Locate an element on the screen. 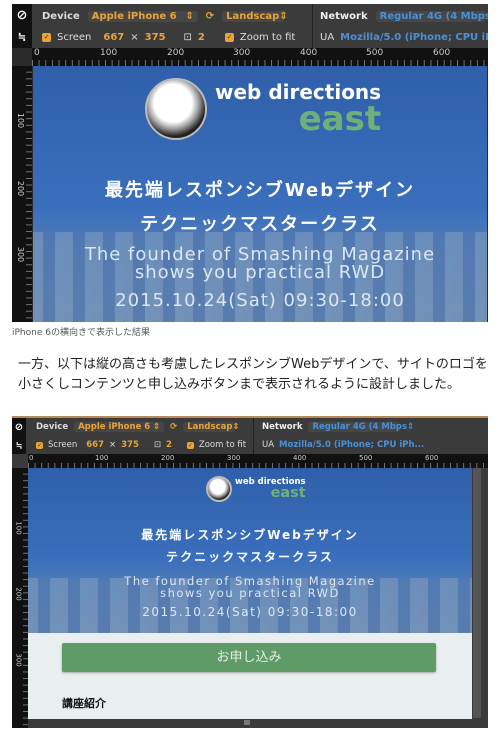 The image size is (500, 738). apply-button: お申し込み is located at coordinates (249, 657).